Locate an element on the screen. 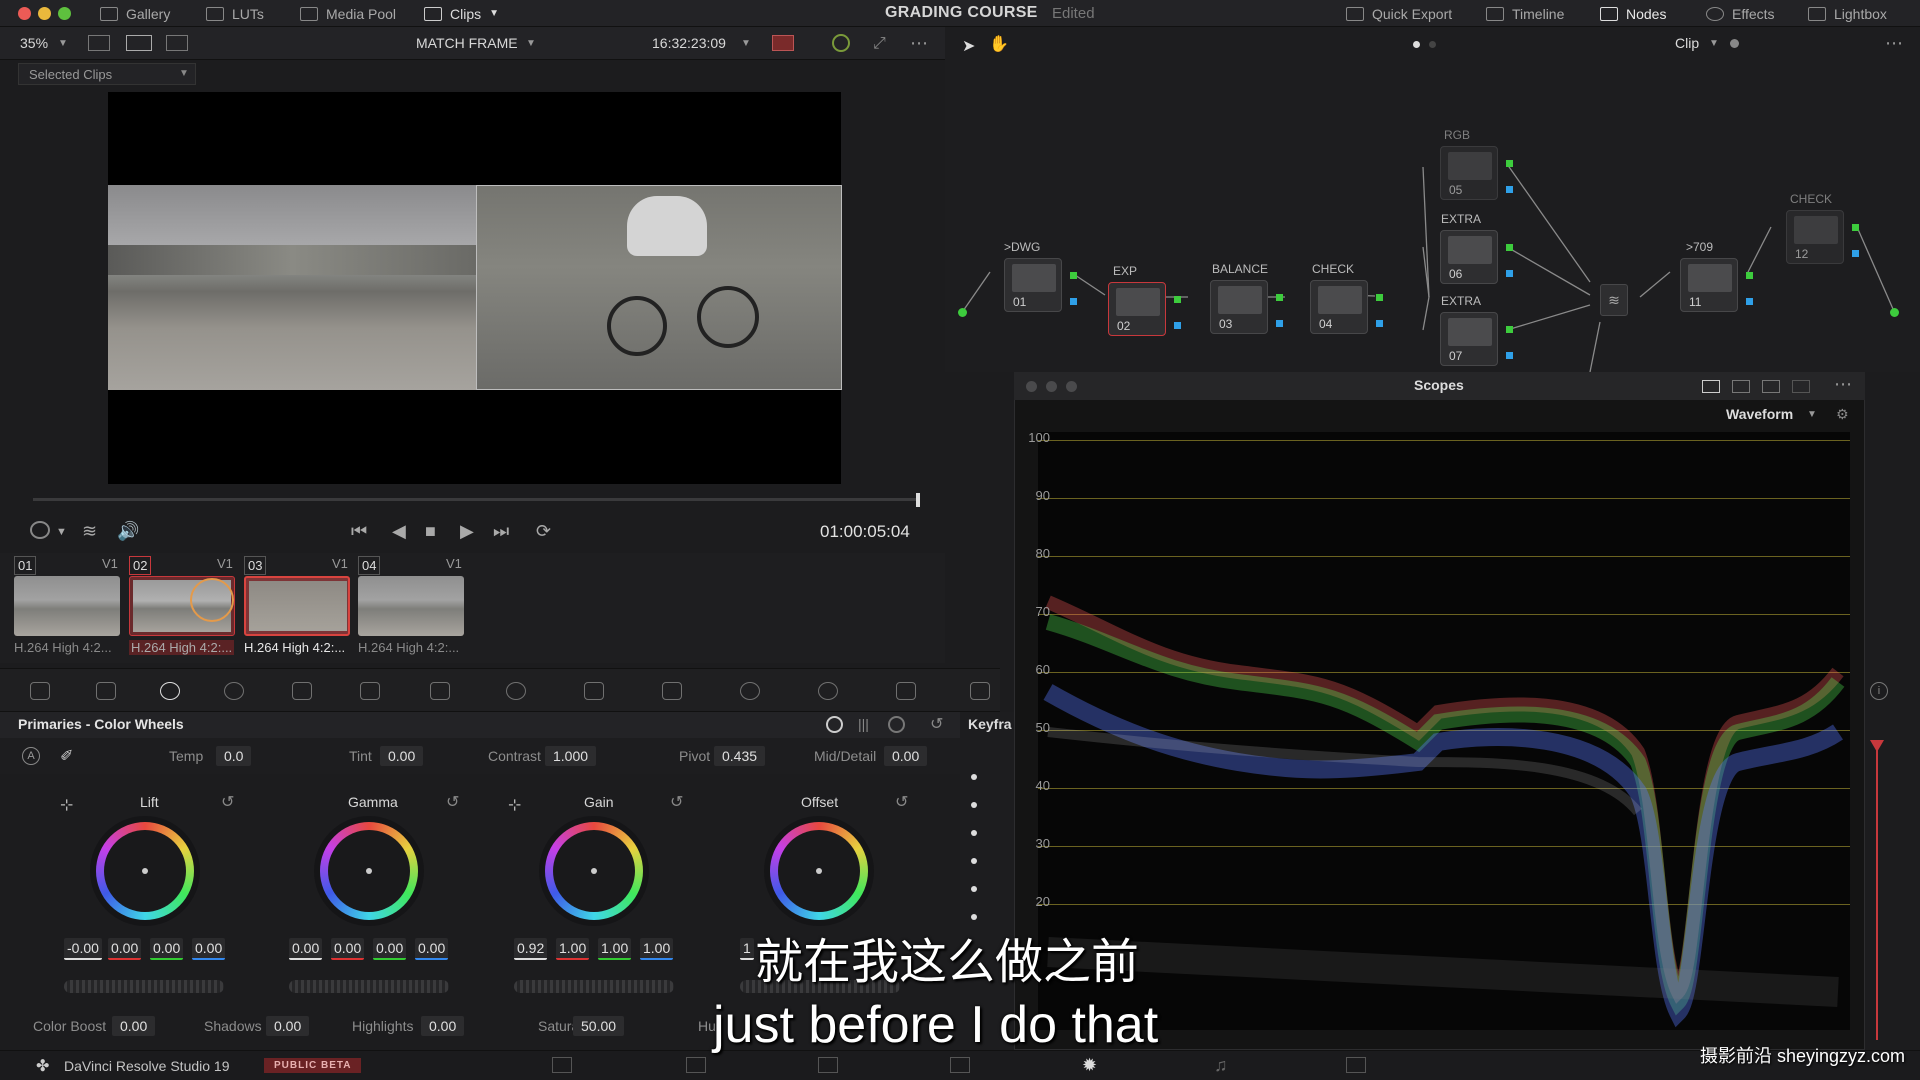 The width and height of the screenshot is (1920, 1080). single-viewer-icon is located at coordinates (99, 43).